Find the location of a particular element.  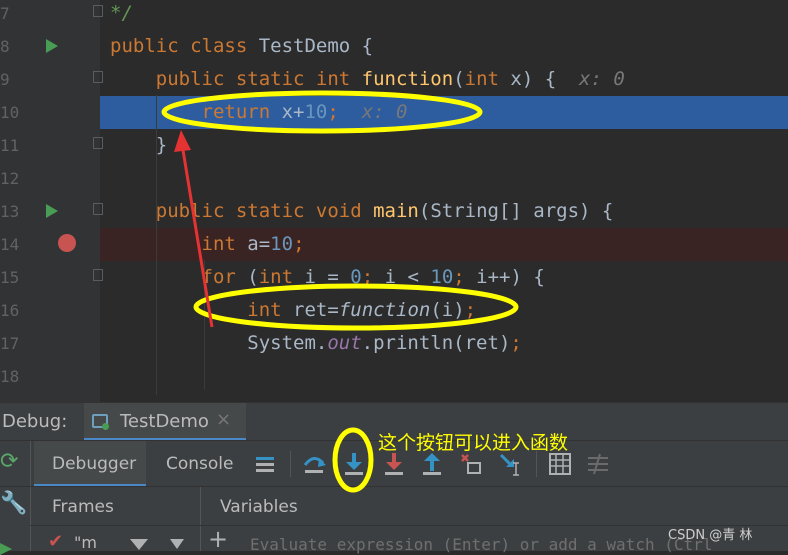

code-line: 11 } is located at coordinates (394, 145).